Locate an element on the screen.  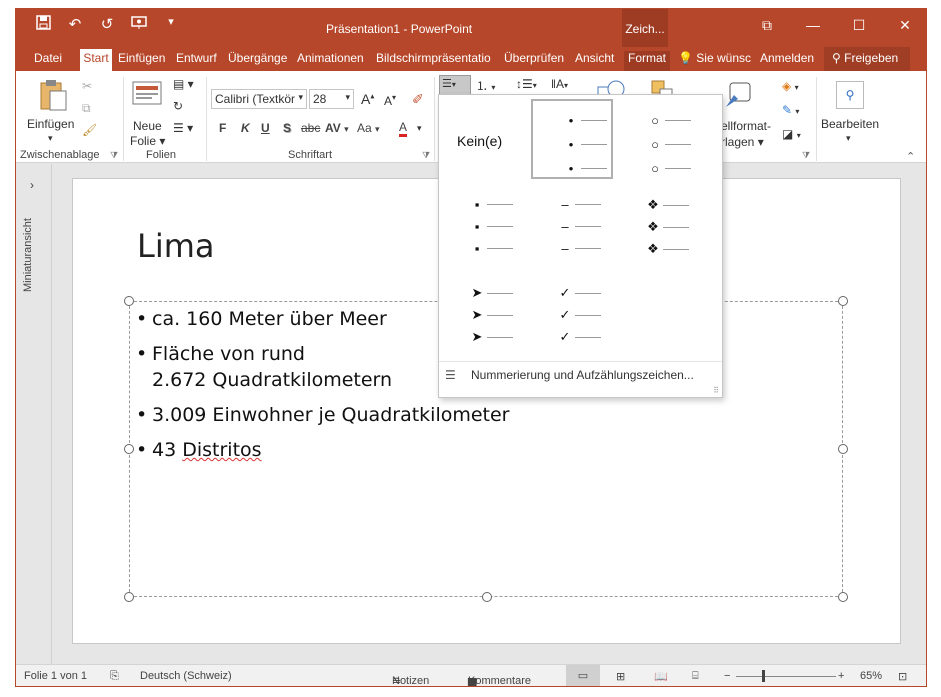
close-button: ✕ is located at coordinates (904, 25).